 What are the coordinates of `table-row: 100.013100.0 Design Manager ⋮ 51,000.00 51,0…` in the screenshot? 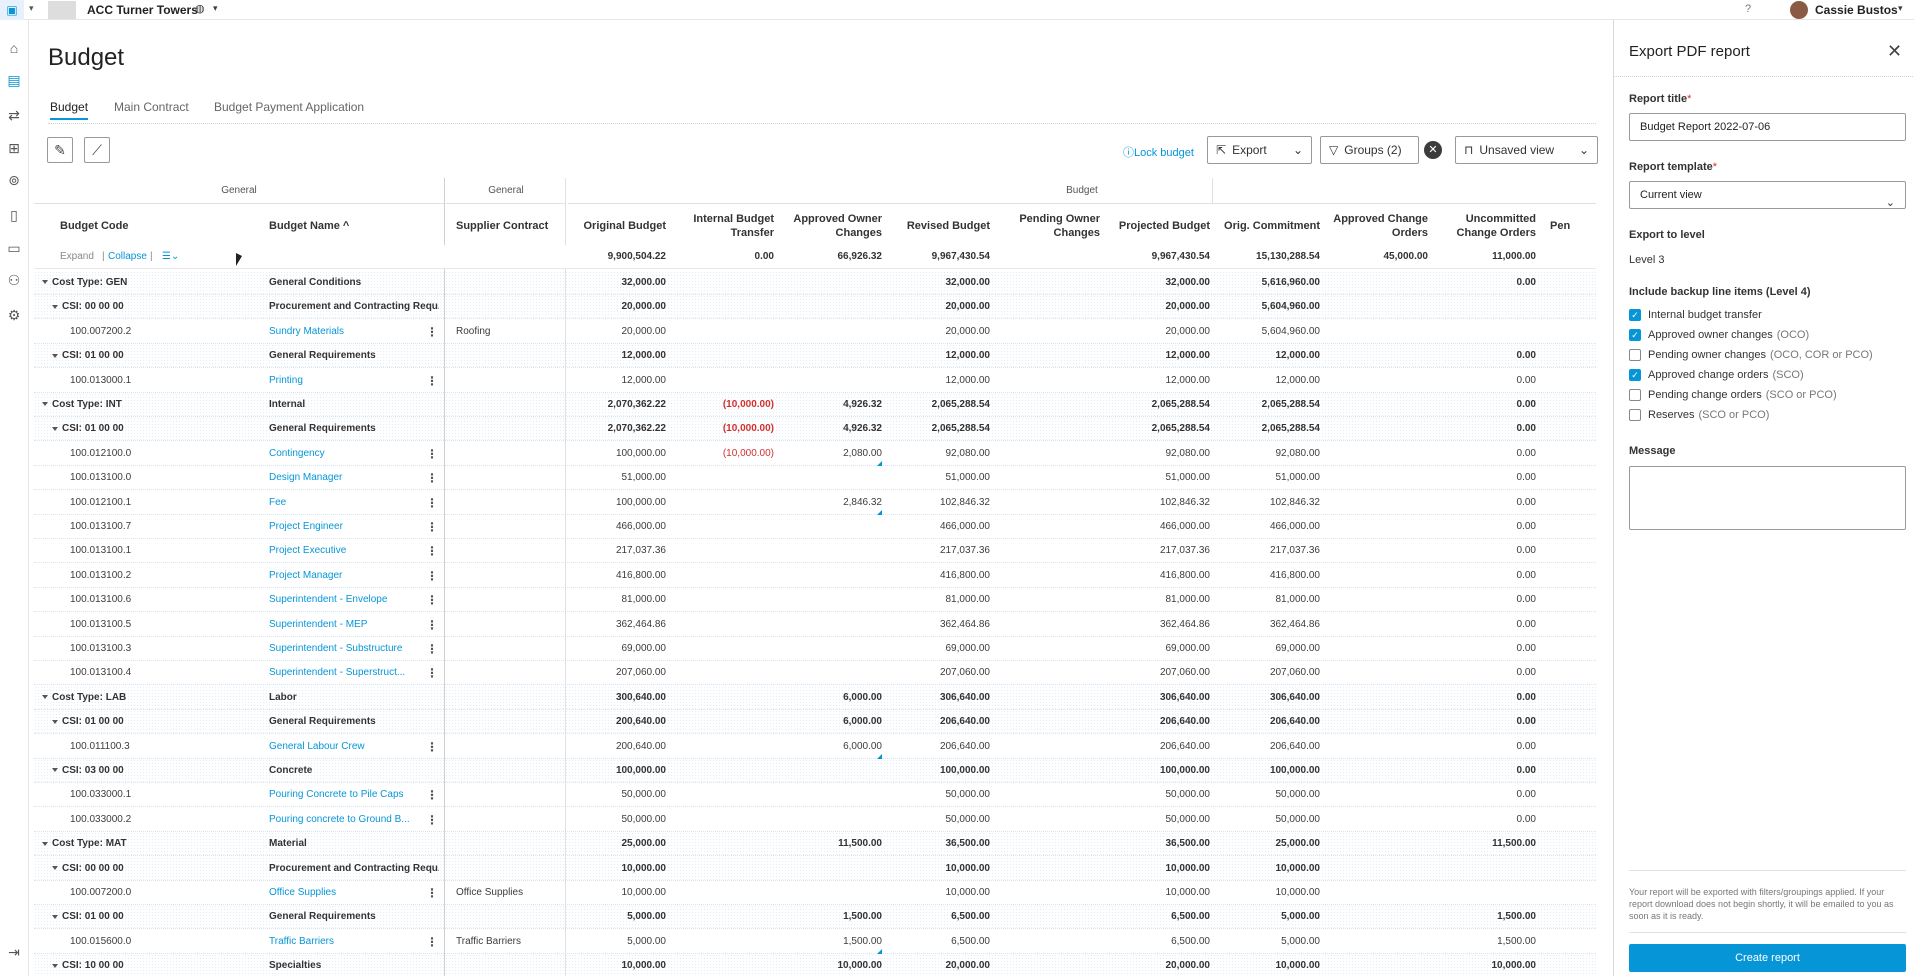 It's located at (815, 478).